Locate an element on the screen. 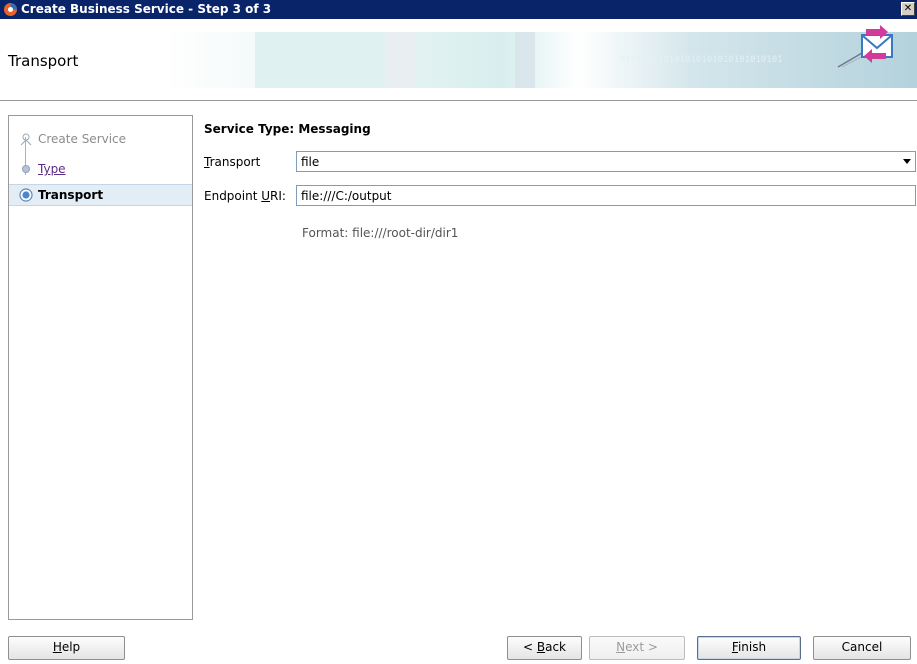 The width and height of the screenshot is (917, 664). help-mnemonic: H is located at coordinates (57, 647).